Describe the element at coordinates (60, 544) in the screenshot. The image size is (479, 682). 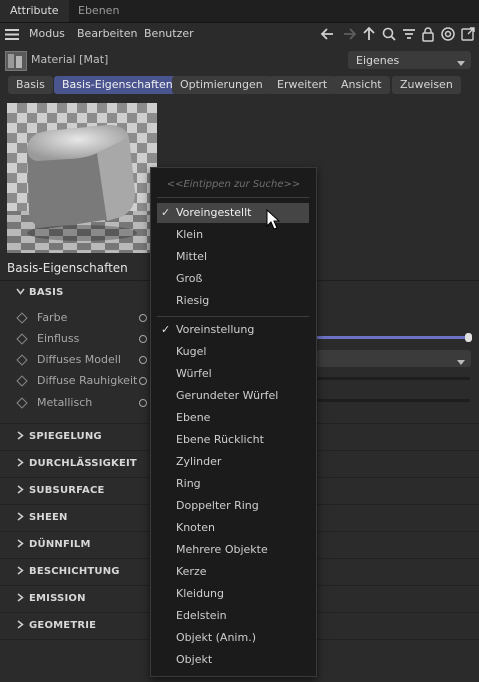
I see `group-label: DÜNNFILM` at that location.